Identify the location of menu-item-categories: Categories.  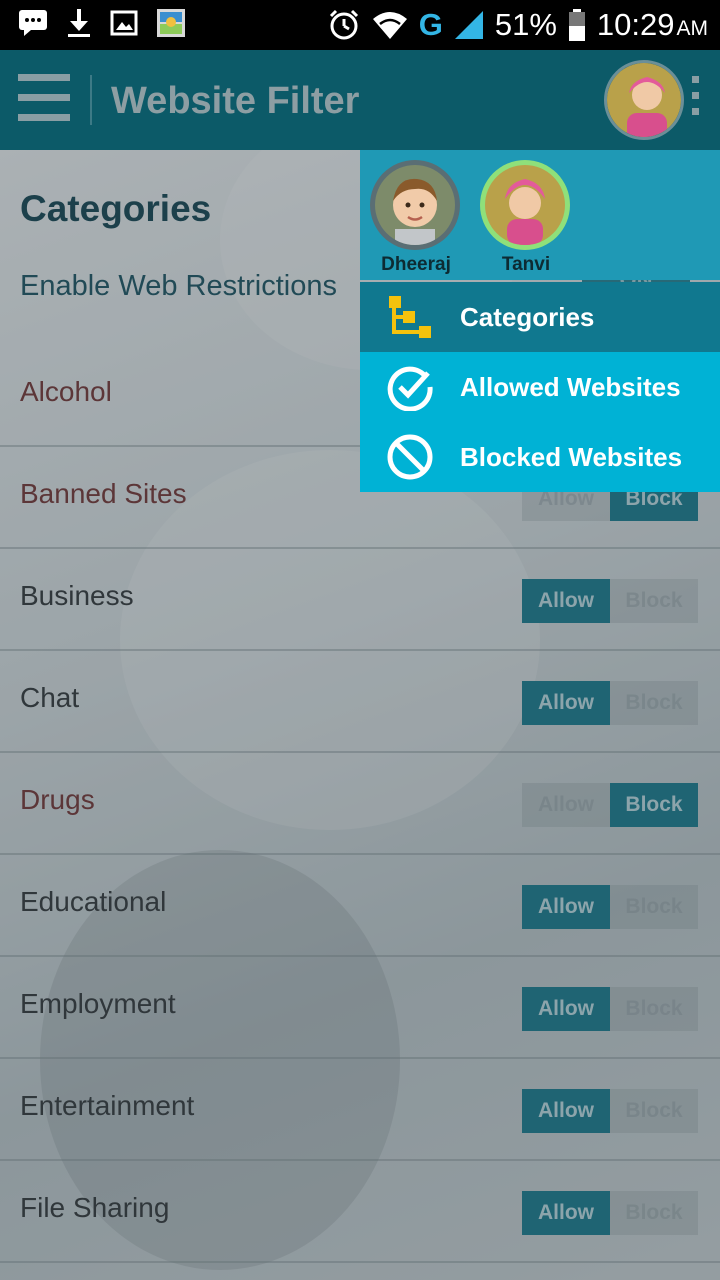
(540, 317).